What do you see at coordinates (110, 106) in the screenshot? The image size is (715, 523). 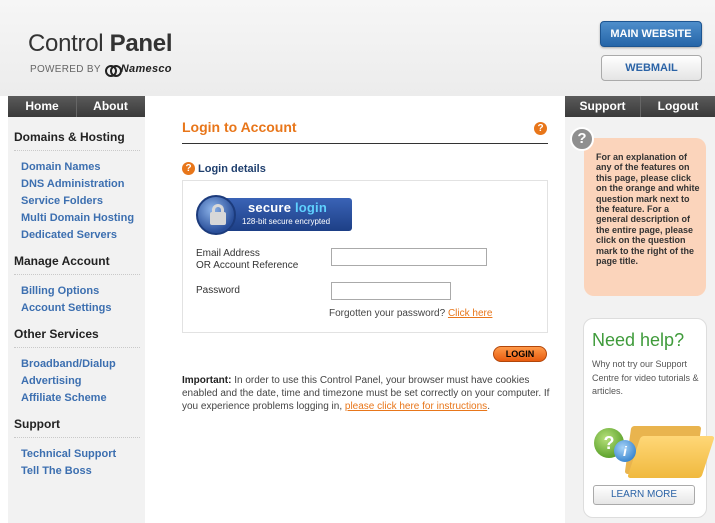 I see `nav-about: About` at bounding box center [110, 106].